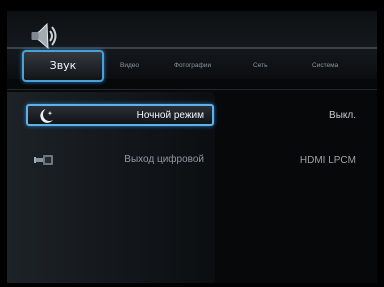  What do you see at coordinates (192, 65) in the screenshot?
I see `tab-photos: Фотографии` at bounding box center [192, 65].